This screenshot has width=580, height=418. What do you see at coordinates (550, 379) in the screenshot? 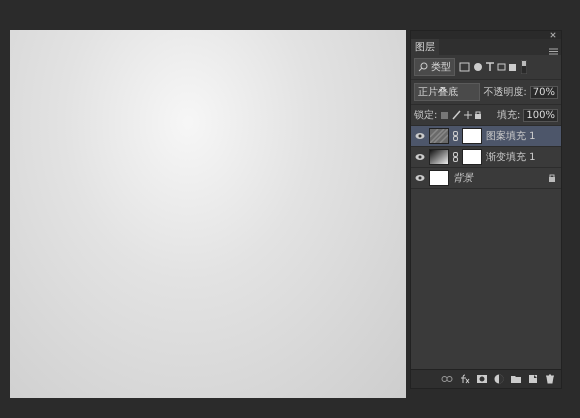
I see `trash-icon` at bounding box center [550, 379].